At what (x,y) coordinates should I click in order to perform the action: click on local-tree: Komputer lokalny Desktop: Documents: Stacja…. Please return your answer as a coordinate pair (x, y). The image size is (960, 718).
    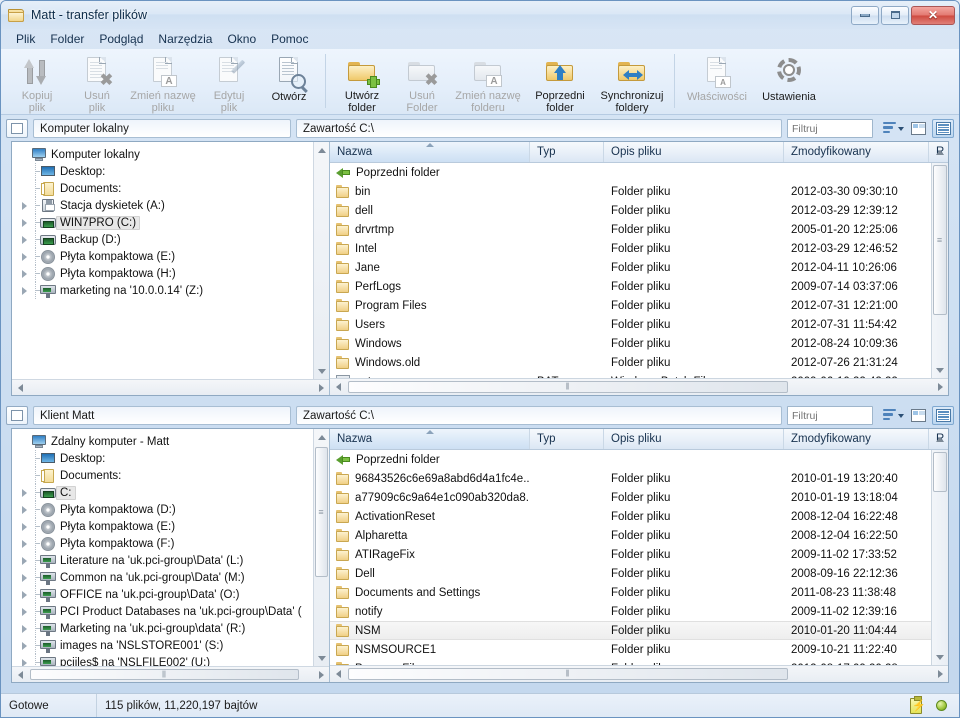
    Looking at the image, I should click on (171, 268).